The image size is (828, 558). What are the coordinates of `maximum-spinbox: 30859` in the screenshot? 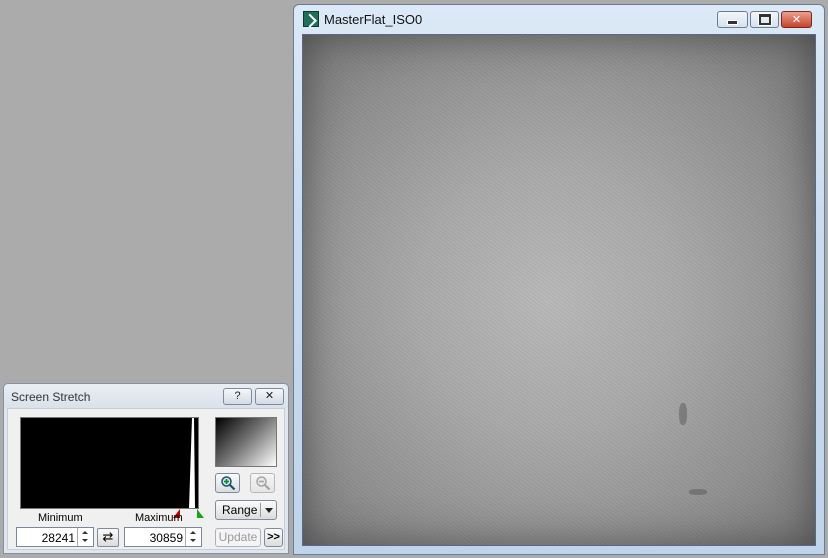 It's located at (163, 537).